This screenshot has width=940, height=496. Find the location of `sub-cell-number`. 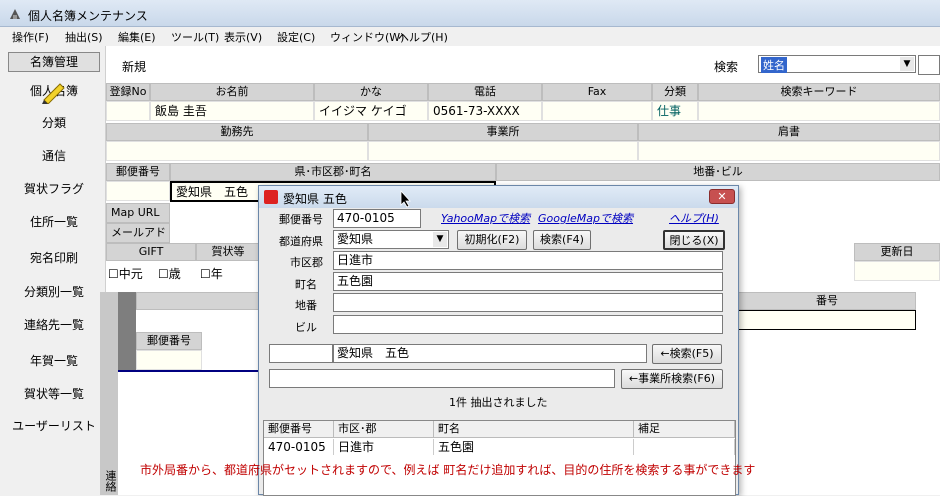

sub-cell-number is located at coordinates (827, 320).